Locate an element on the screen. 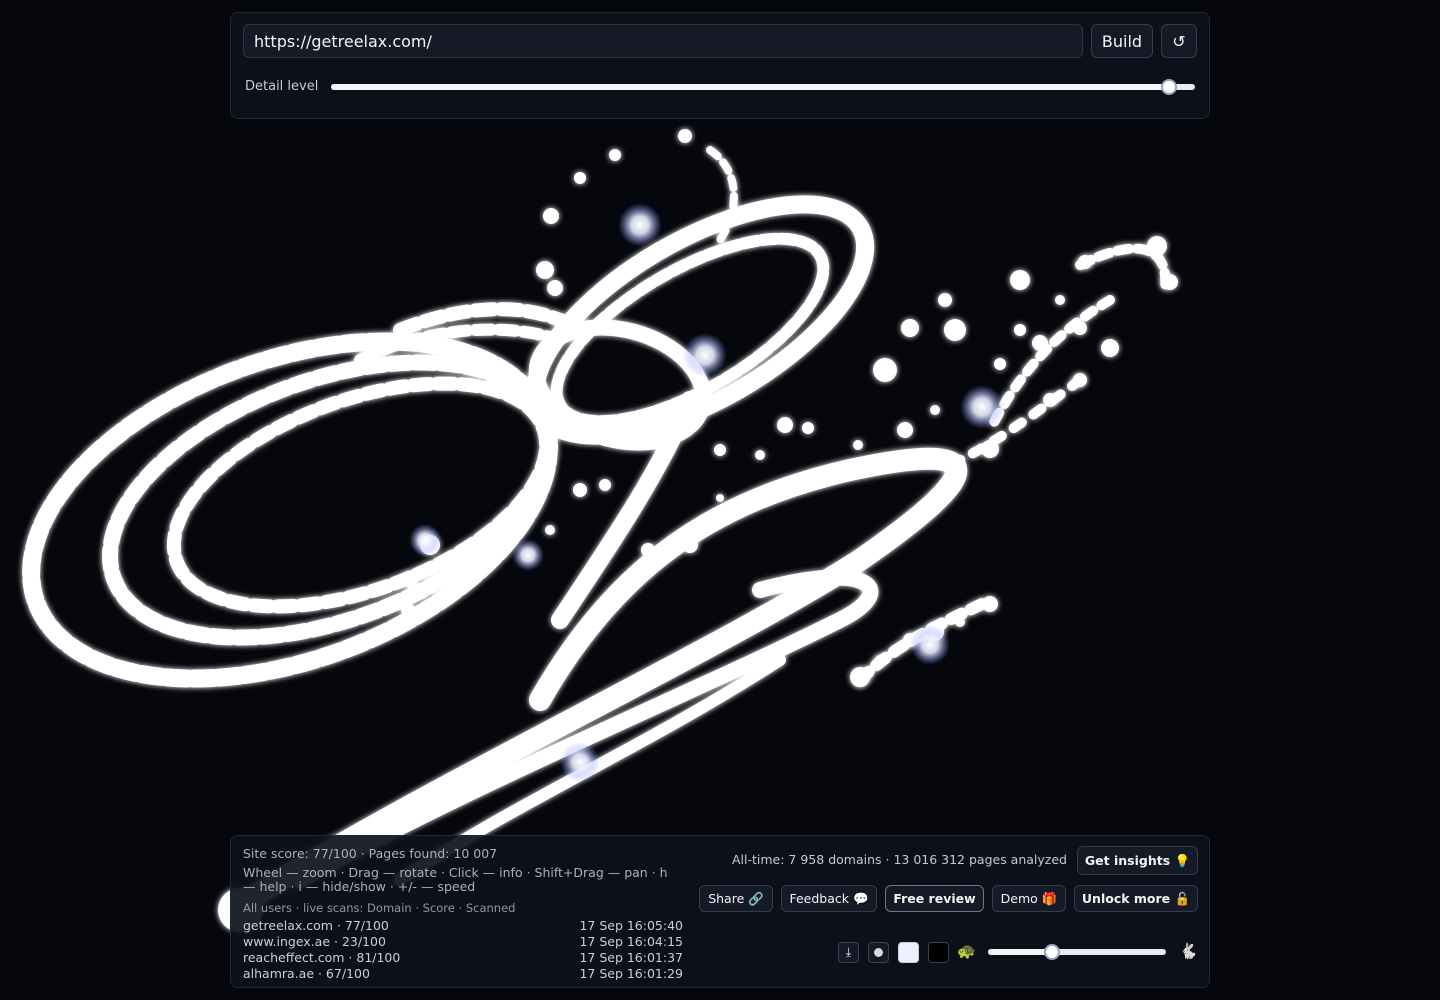 The image size is (1440, 1000). scan-time: 17 Sep 16:01:37 is located at coordinates (631, 957).